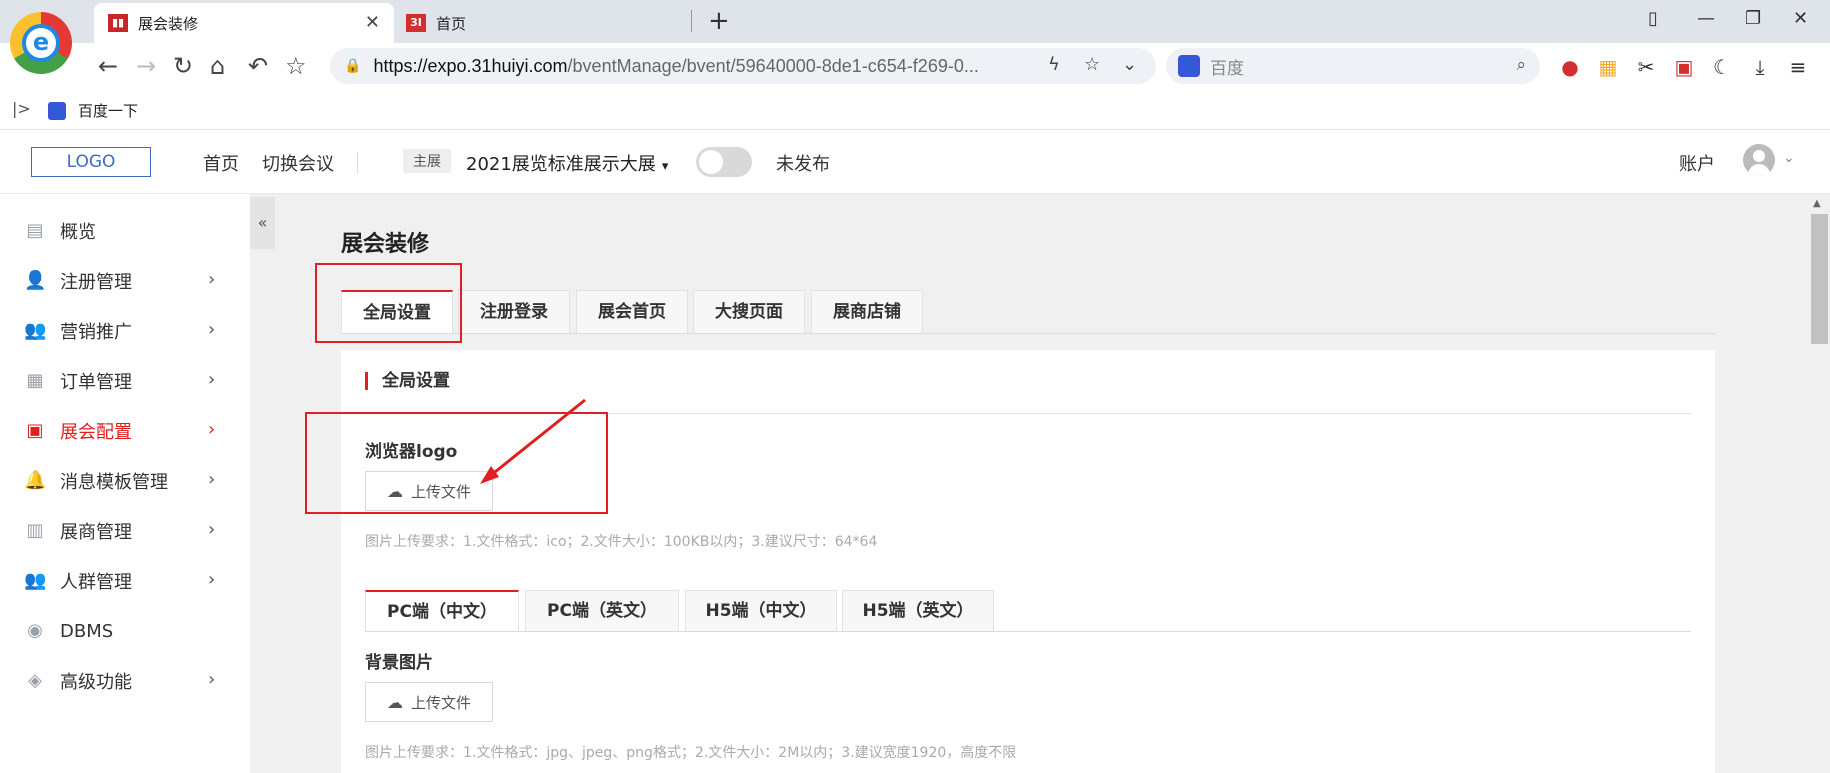 This screenshot has width=1830, height=773. I want to click on tab-list-icon: ▯, so click(1653, 18).